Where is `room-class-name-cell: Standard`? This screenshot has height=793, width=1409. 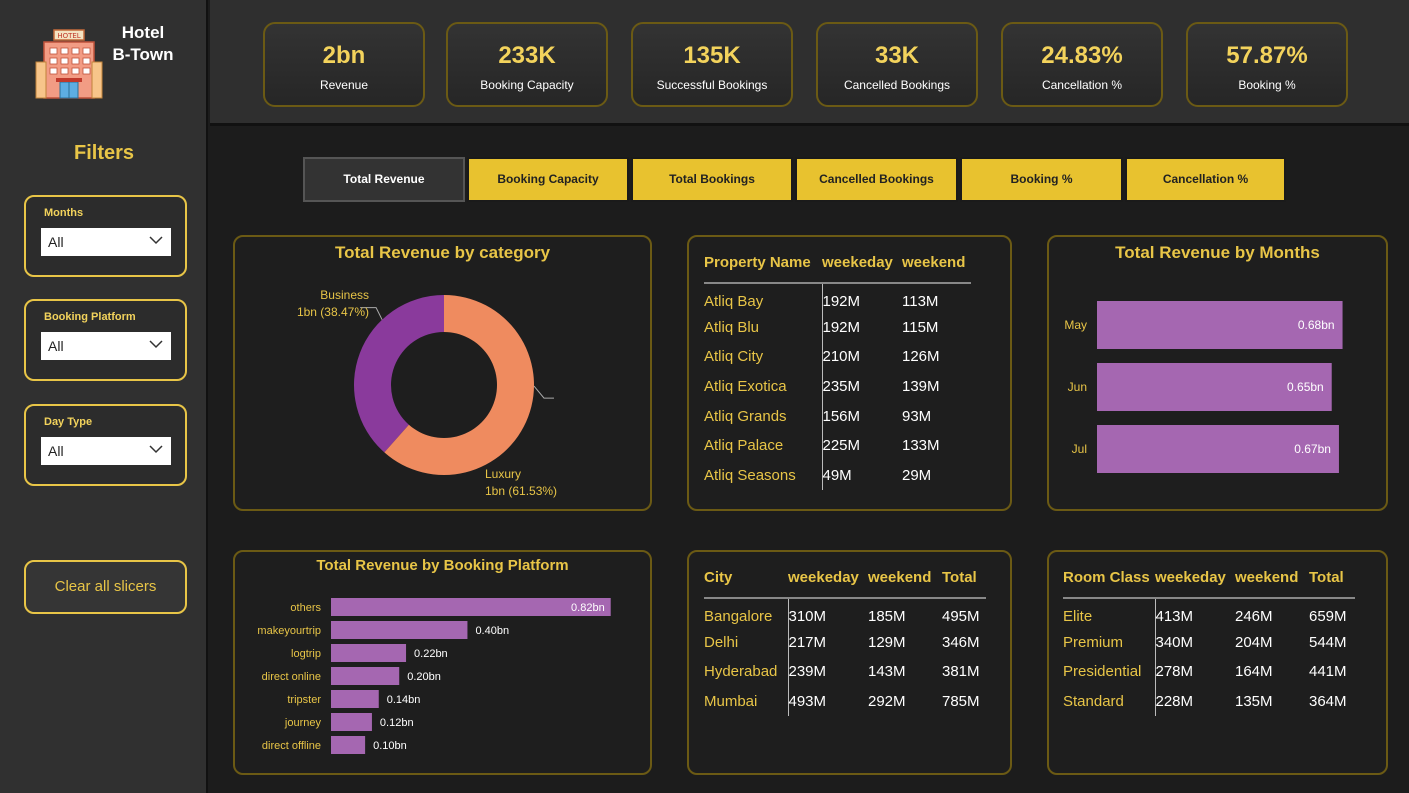 room-class-name-cell: Standard is located at coordinates (1093, 702).